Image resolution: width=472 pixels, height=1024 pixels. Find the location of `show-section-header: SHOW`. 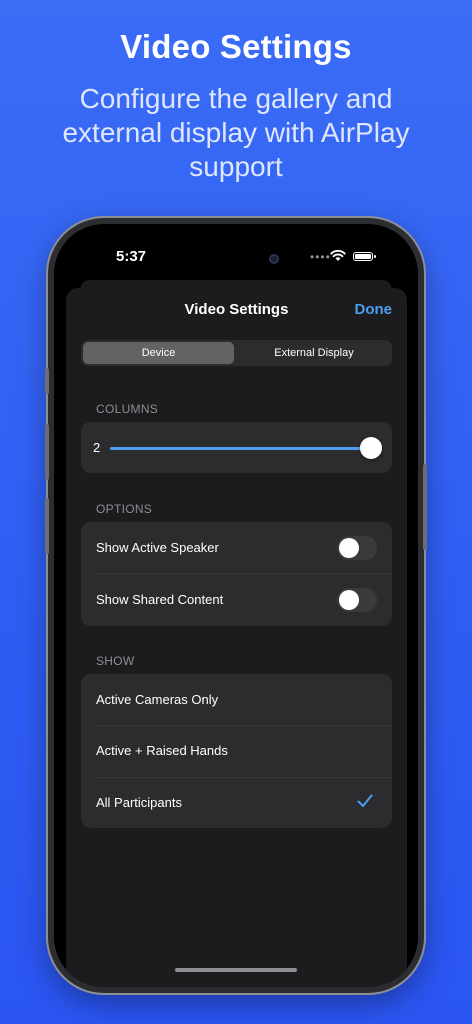

show-section-header: SHOW is located at coordinates (115, 661).